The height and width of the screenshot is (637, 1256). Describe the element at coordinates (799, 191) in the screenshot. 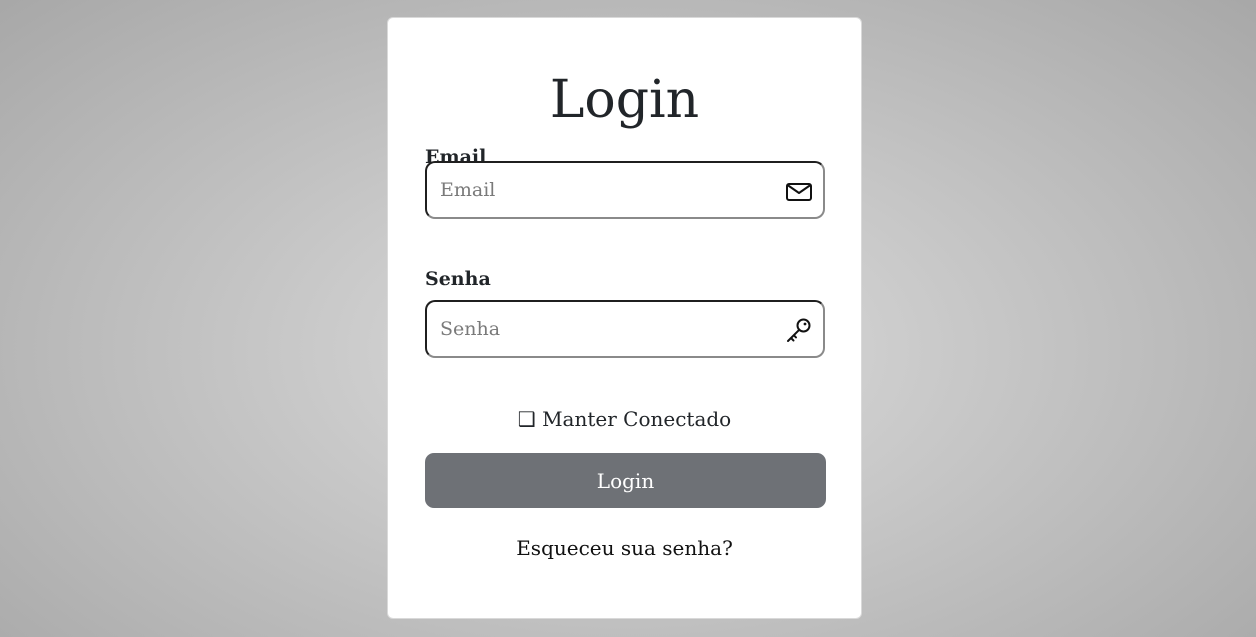

I see `envelope-icon` at that location.